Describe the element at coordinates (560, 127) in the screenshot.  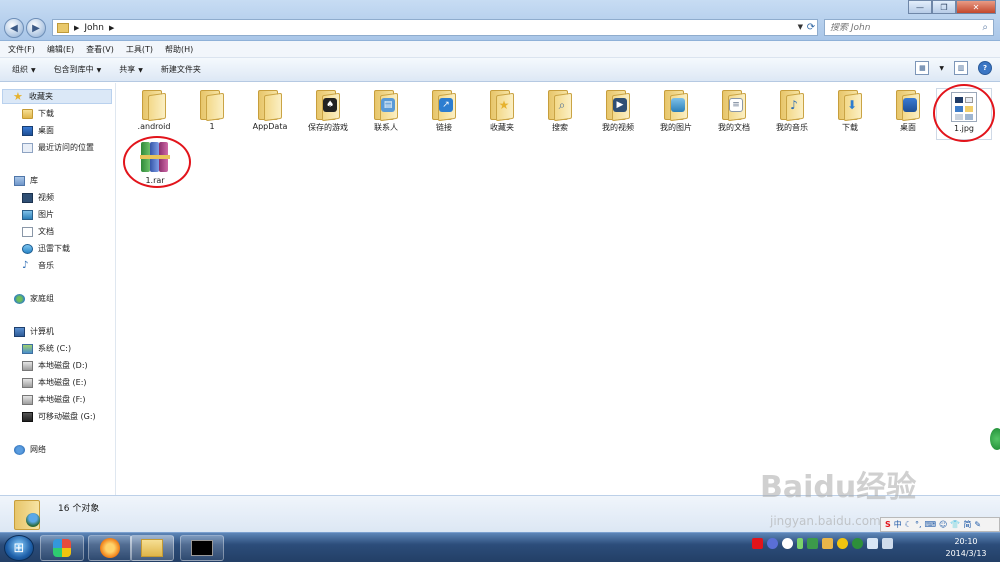
I see `file-label: 搜索` at that location.